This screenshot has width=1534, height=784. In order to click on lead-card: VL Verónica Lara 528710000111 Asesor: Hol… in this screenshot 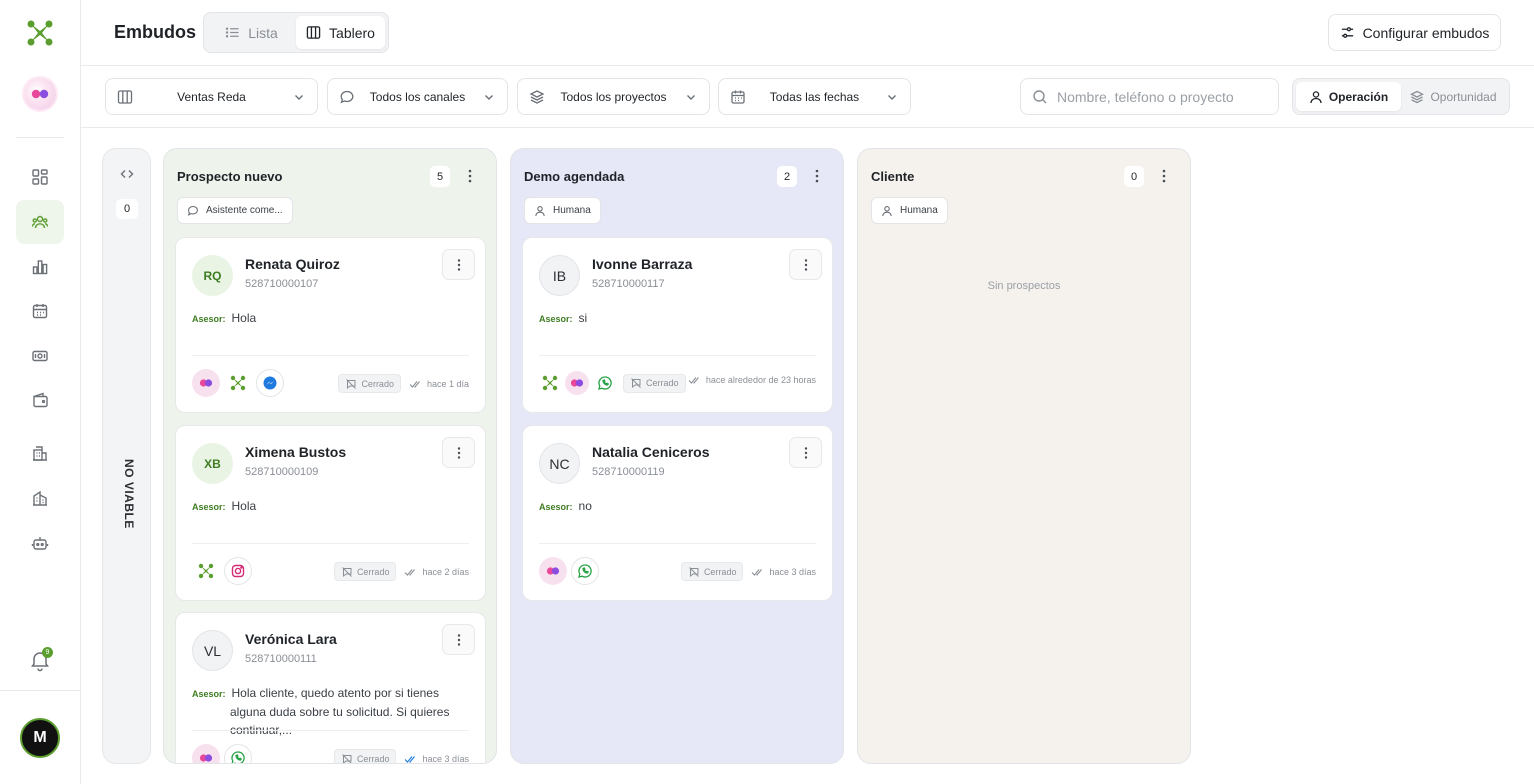, I will do `click(330, 688)`.